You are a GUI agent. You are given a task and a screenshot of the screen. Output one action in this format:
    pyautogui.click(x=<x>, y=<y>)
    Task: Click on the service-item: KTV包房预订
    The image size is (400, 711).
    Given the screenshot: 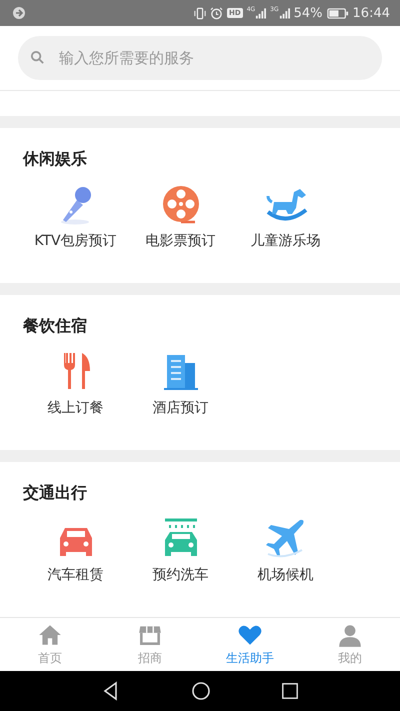 What is the action you would take?
    pyautogui.click(x=75, y=216)
    